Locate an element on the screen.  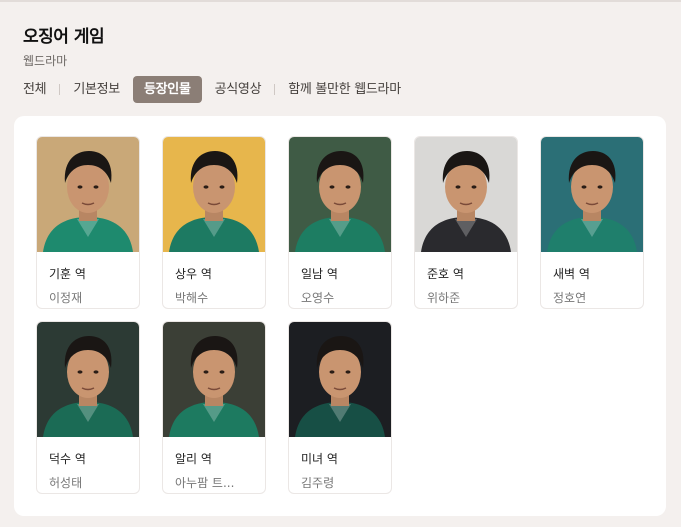
actor-name: 정호연 is located at coordinates (598, 297).